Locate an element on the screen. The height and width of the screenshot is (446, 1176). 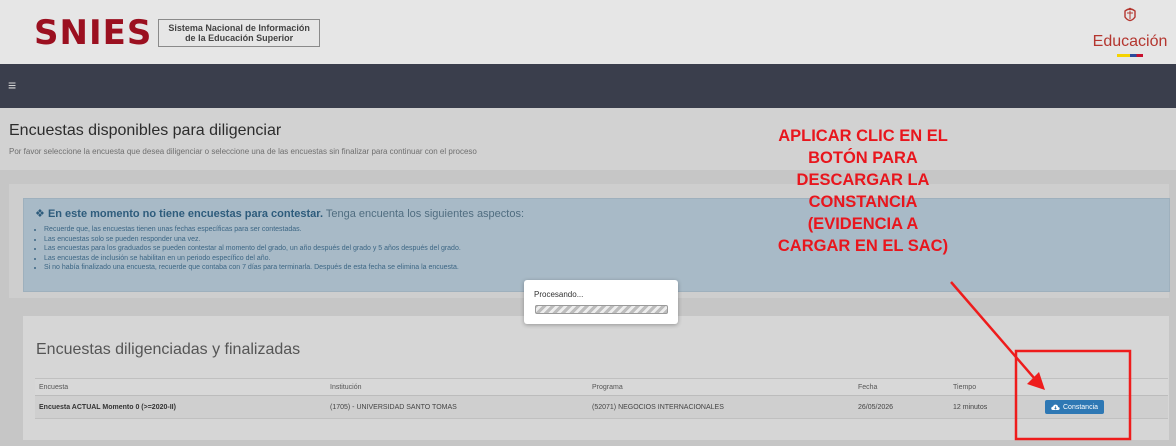
annotation-highlight-box is located at coordinates (1073, 395).